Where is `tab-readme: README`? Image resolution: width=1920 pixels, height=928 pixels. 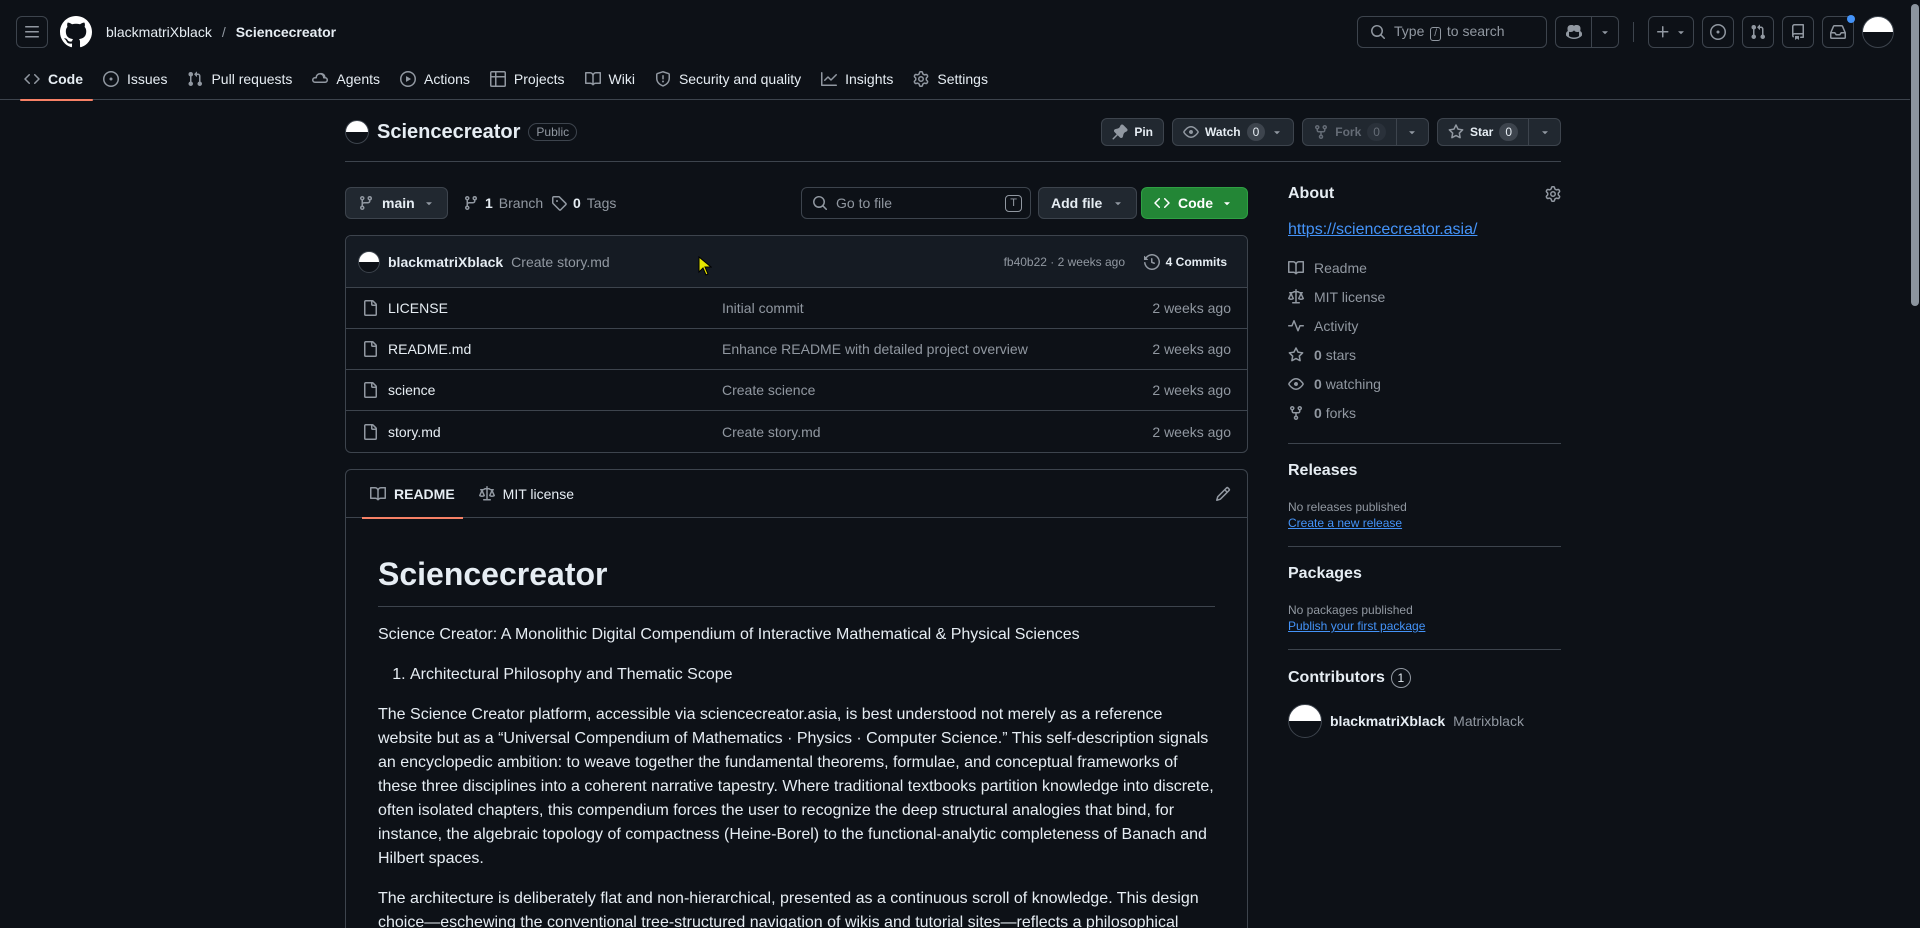
tab-readme: README is located at coordinates (412, 494).